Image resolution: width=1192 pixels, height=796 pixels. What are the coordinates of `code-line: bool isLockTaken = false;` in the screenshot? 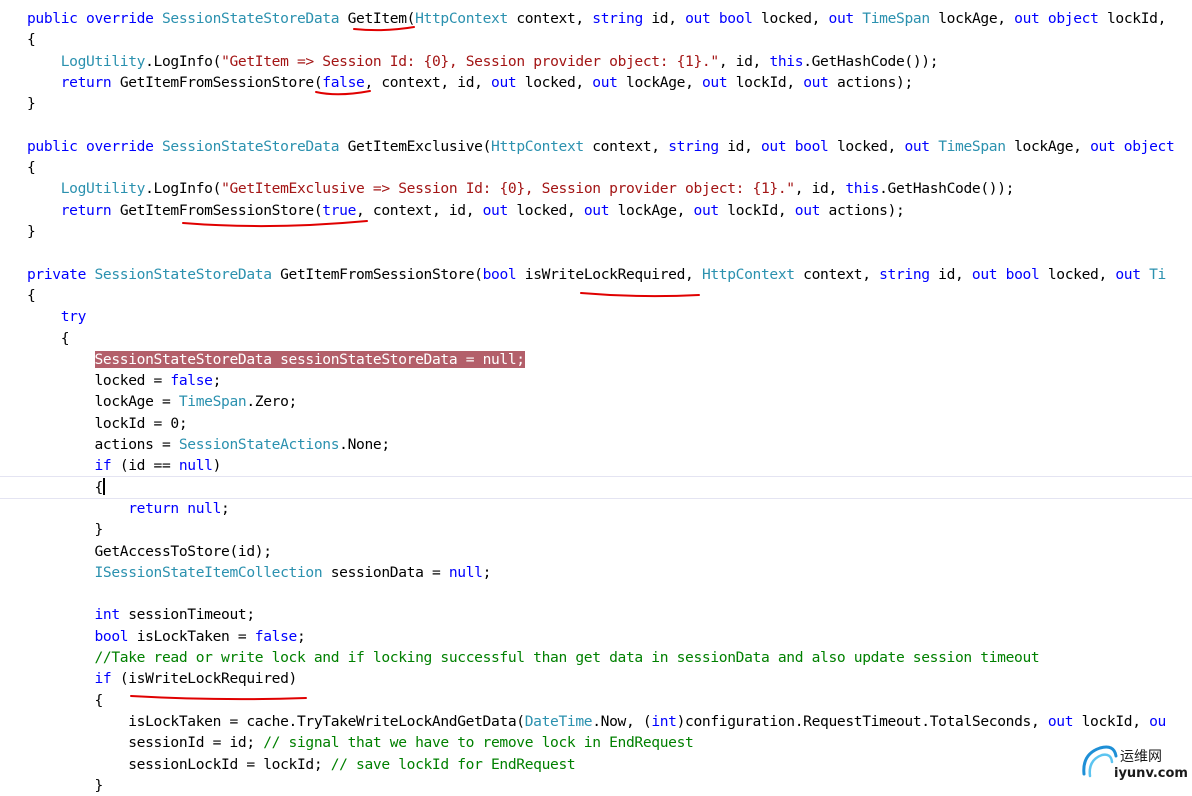 It's located at (166, 636).